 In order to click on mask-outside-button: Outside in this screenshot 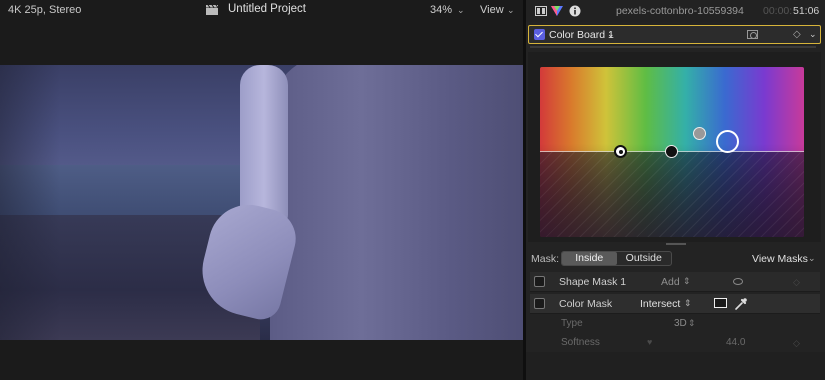, I will do `click(644, 258)`.